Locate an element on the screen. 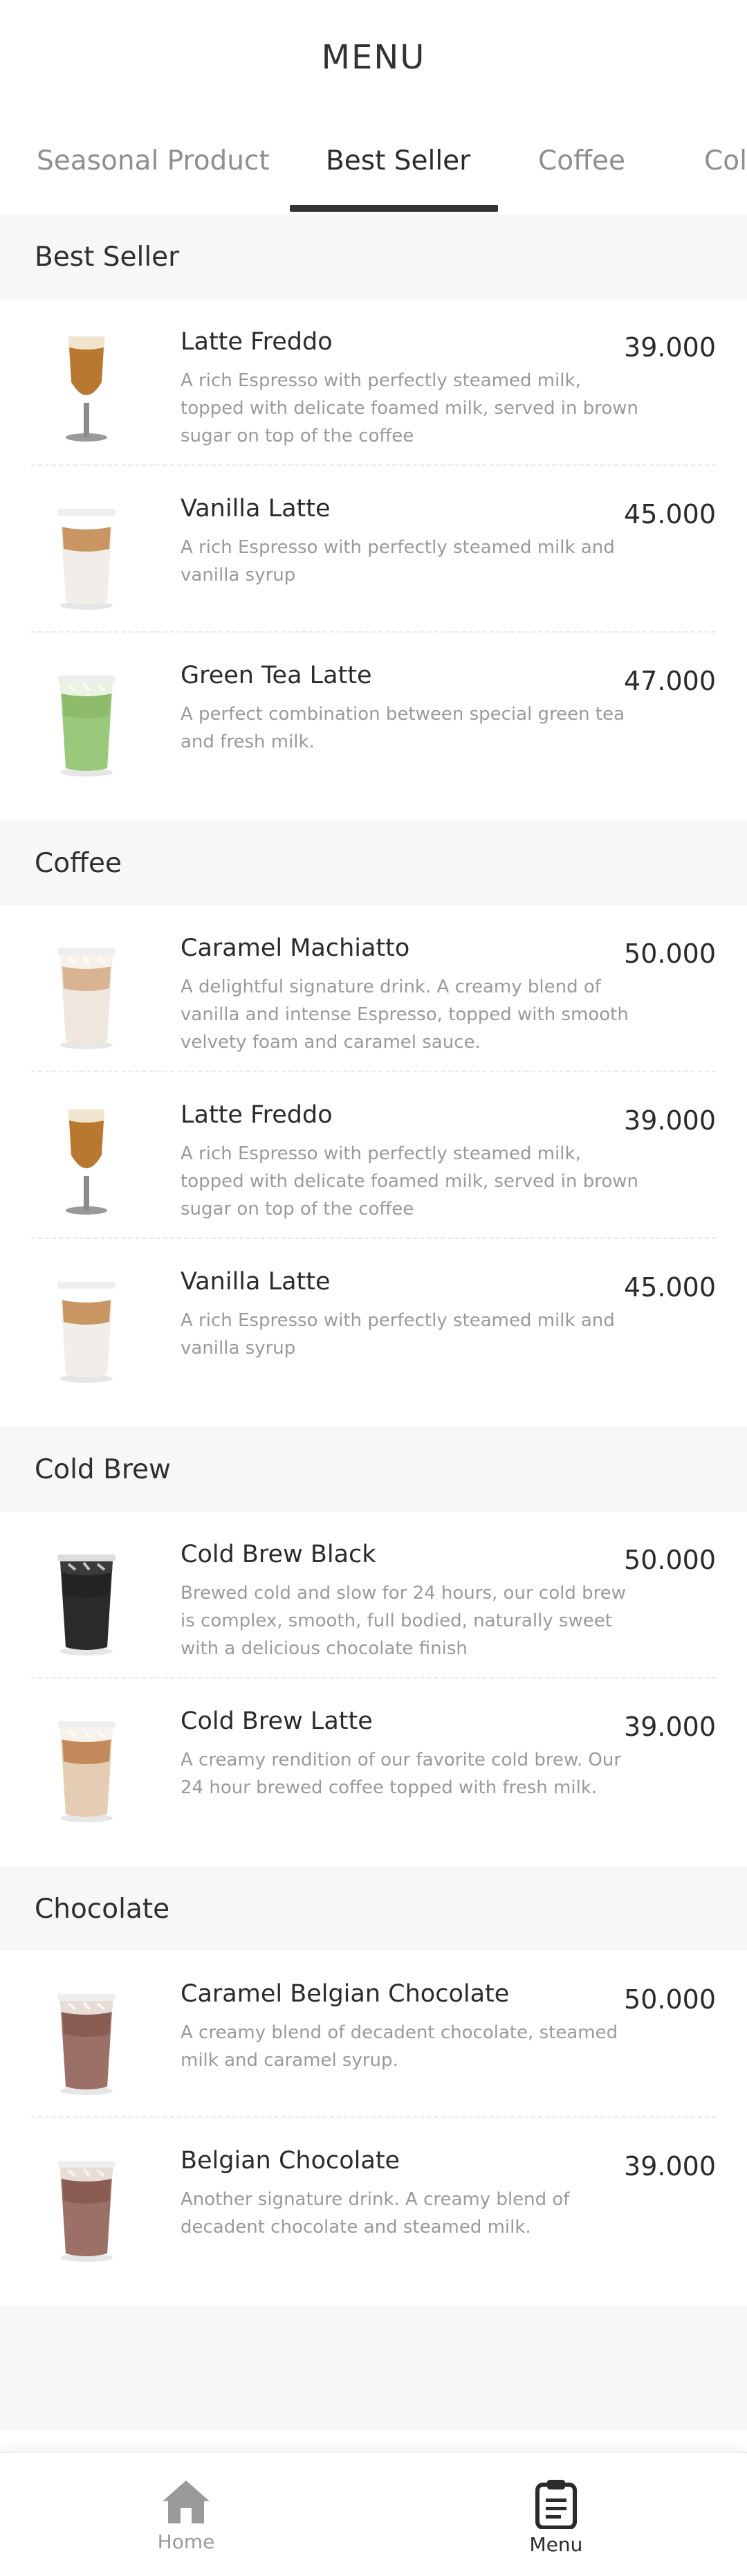 The image size is (747, 2576). item-price: 47.000 is located at coordinates (670, 681).